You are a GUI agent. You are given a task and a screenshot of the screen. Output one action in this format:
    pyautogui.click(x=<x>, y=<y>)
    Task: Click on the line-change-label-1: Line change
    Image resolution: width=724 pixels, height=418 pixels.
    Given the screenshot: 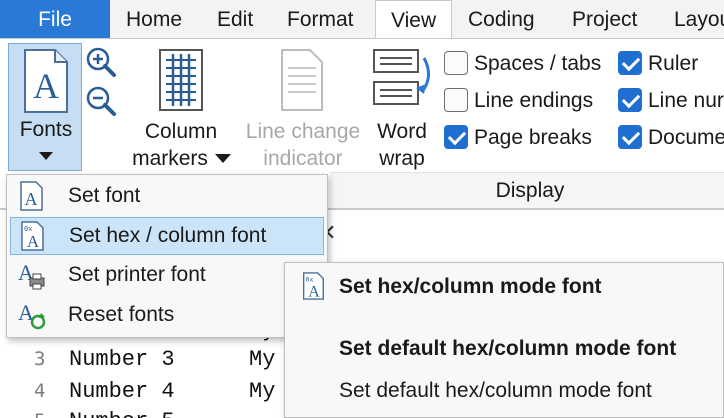 What is the action you would take?
    pyautogui.click(x=303, y=131)
    